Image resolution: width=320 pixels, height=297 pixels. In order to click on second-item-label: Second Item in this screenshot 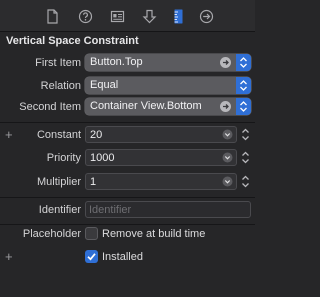, I will do `click(50, 107)`.